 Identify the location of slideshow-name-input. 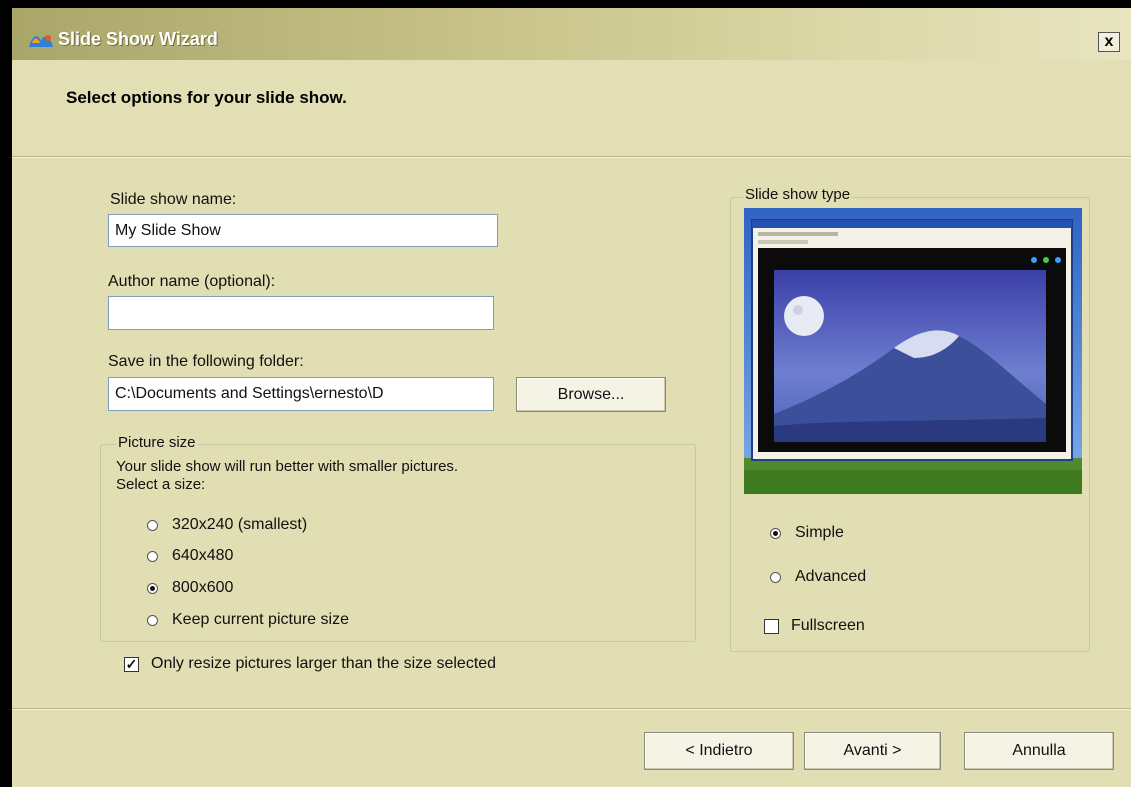
(303, 230).